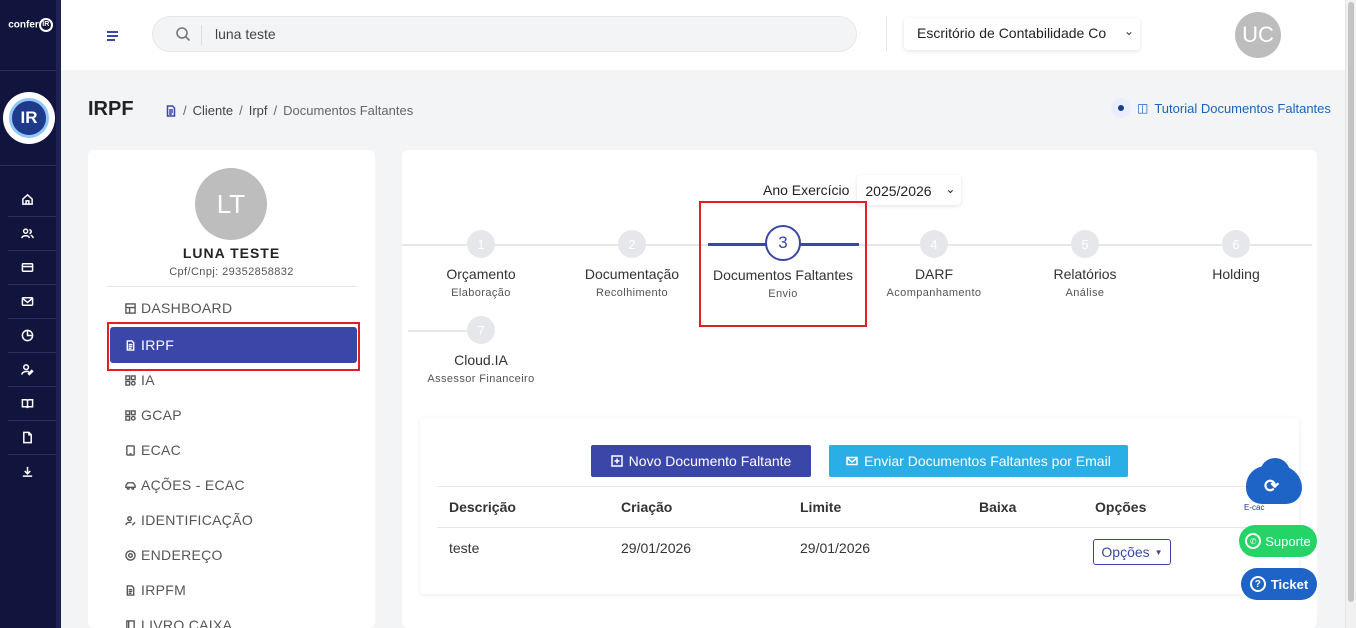 The image size is (1356, 628). What do you see at coordinates (233, 590) in the screenshot?
I see `menu-irpfm: IRPFM` at bounding box center [233, 590].